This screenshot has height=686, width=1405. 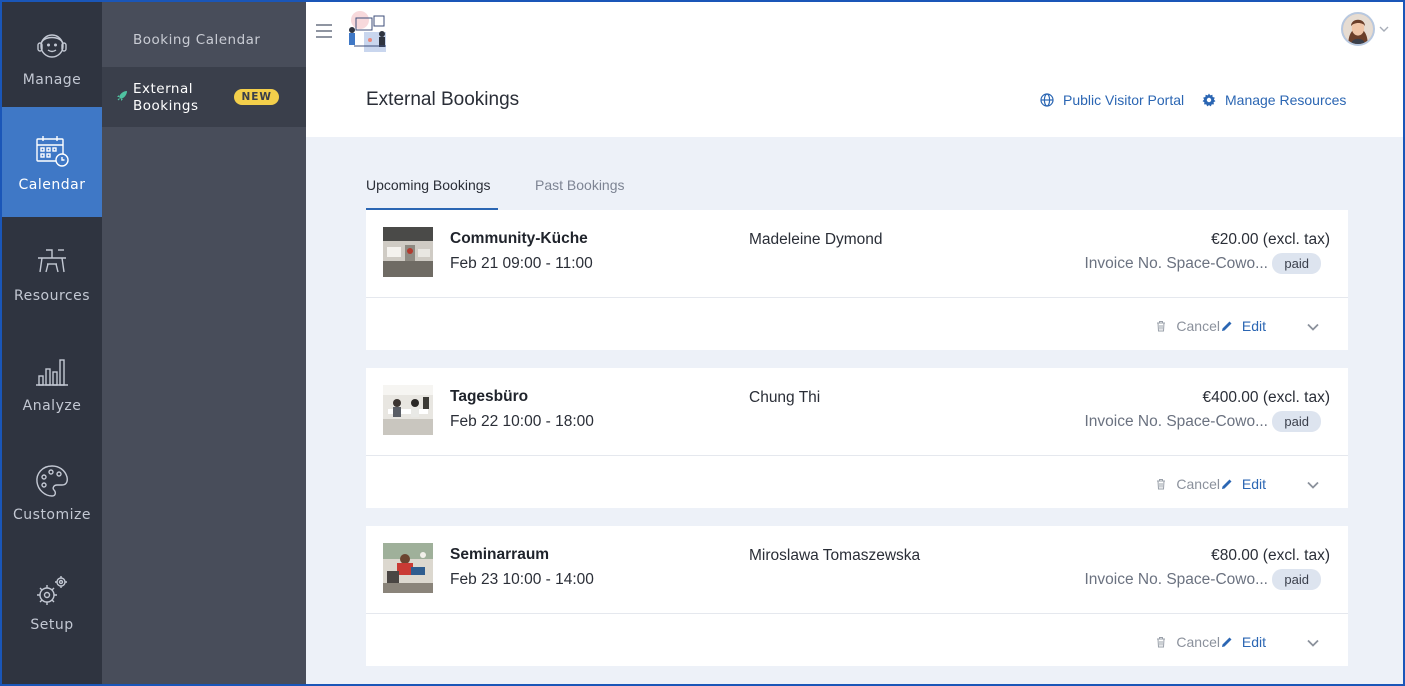 I want to click on nav-label-manage: Manage, so click(x=52, y=80).